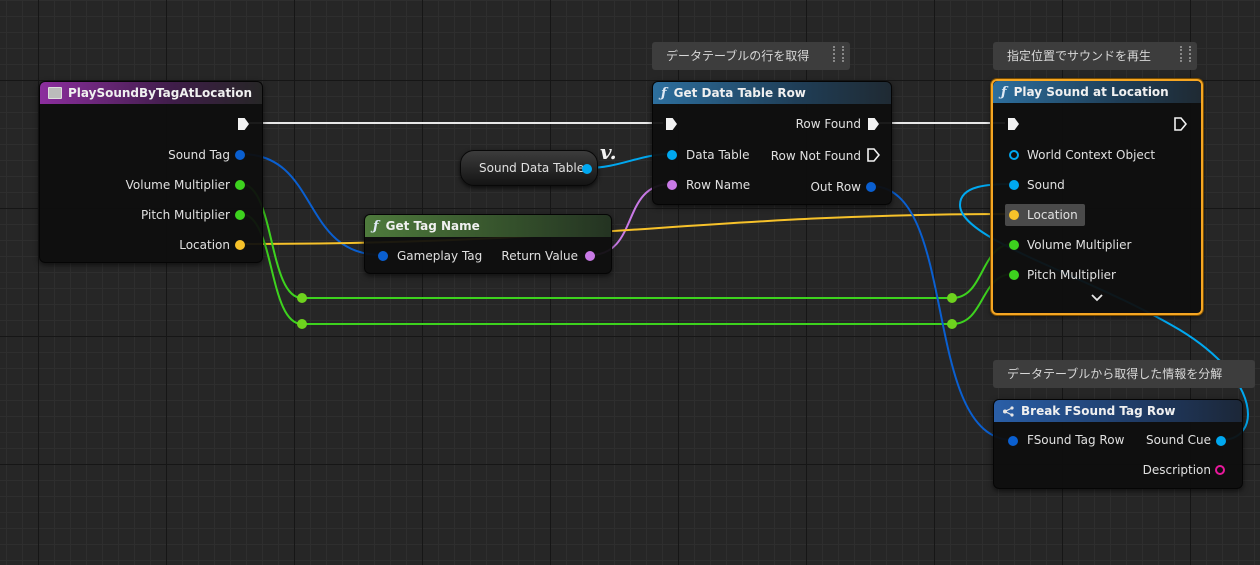 This screenshot has width=1260, height=565. Describe the element at coordinates (952, 324) in the screenshot. I see `reroute-node-pitch-end` at that location.